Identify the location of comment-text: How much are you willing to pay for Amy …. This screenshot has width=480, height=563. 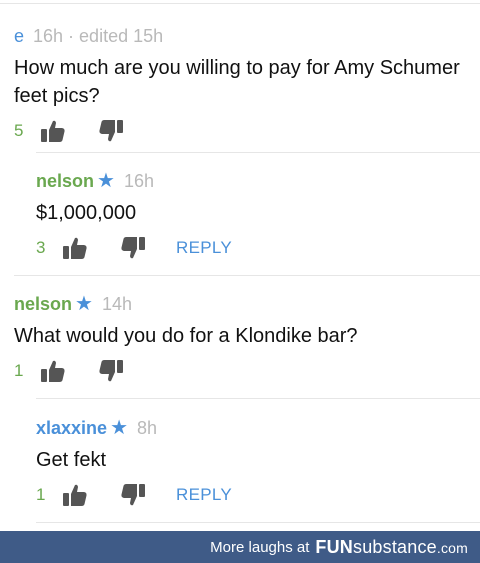
(237, 82).